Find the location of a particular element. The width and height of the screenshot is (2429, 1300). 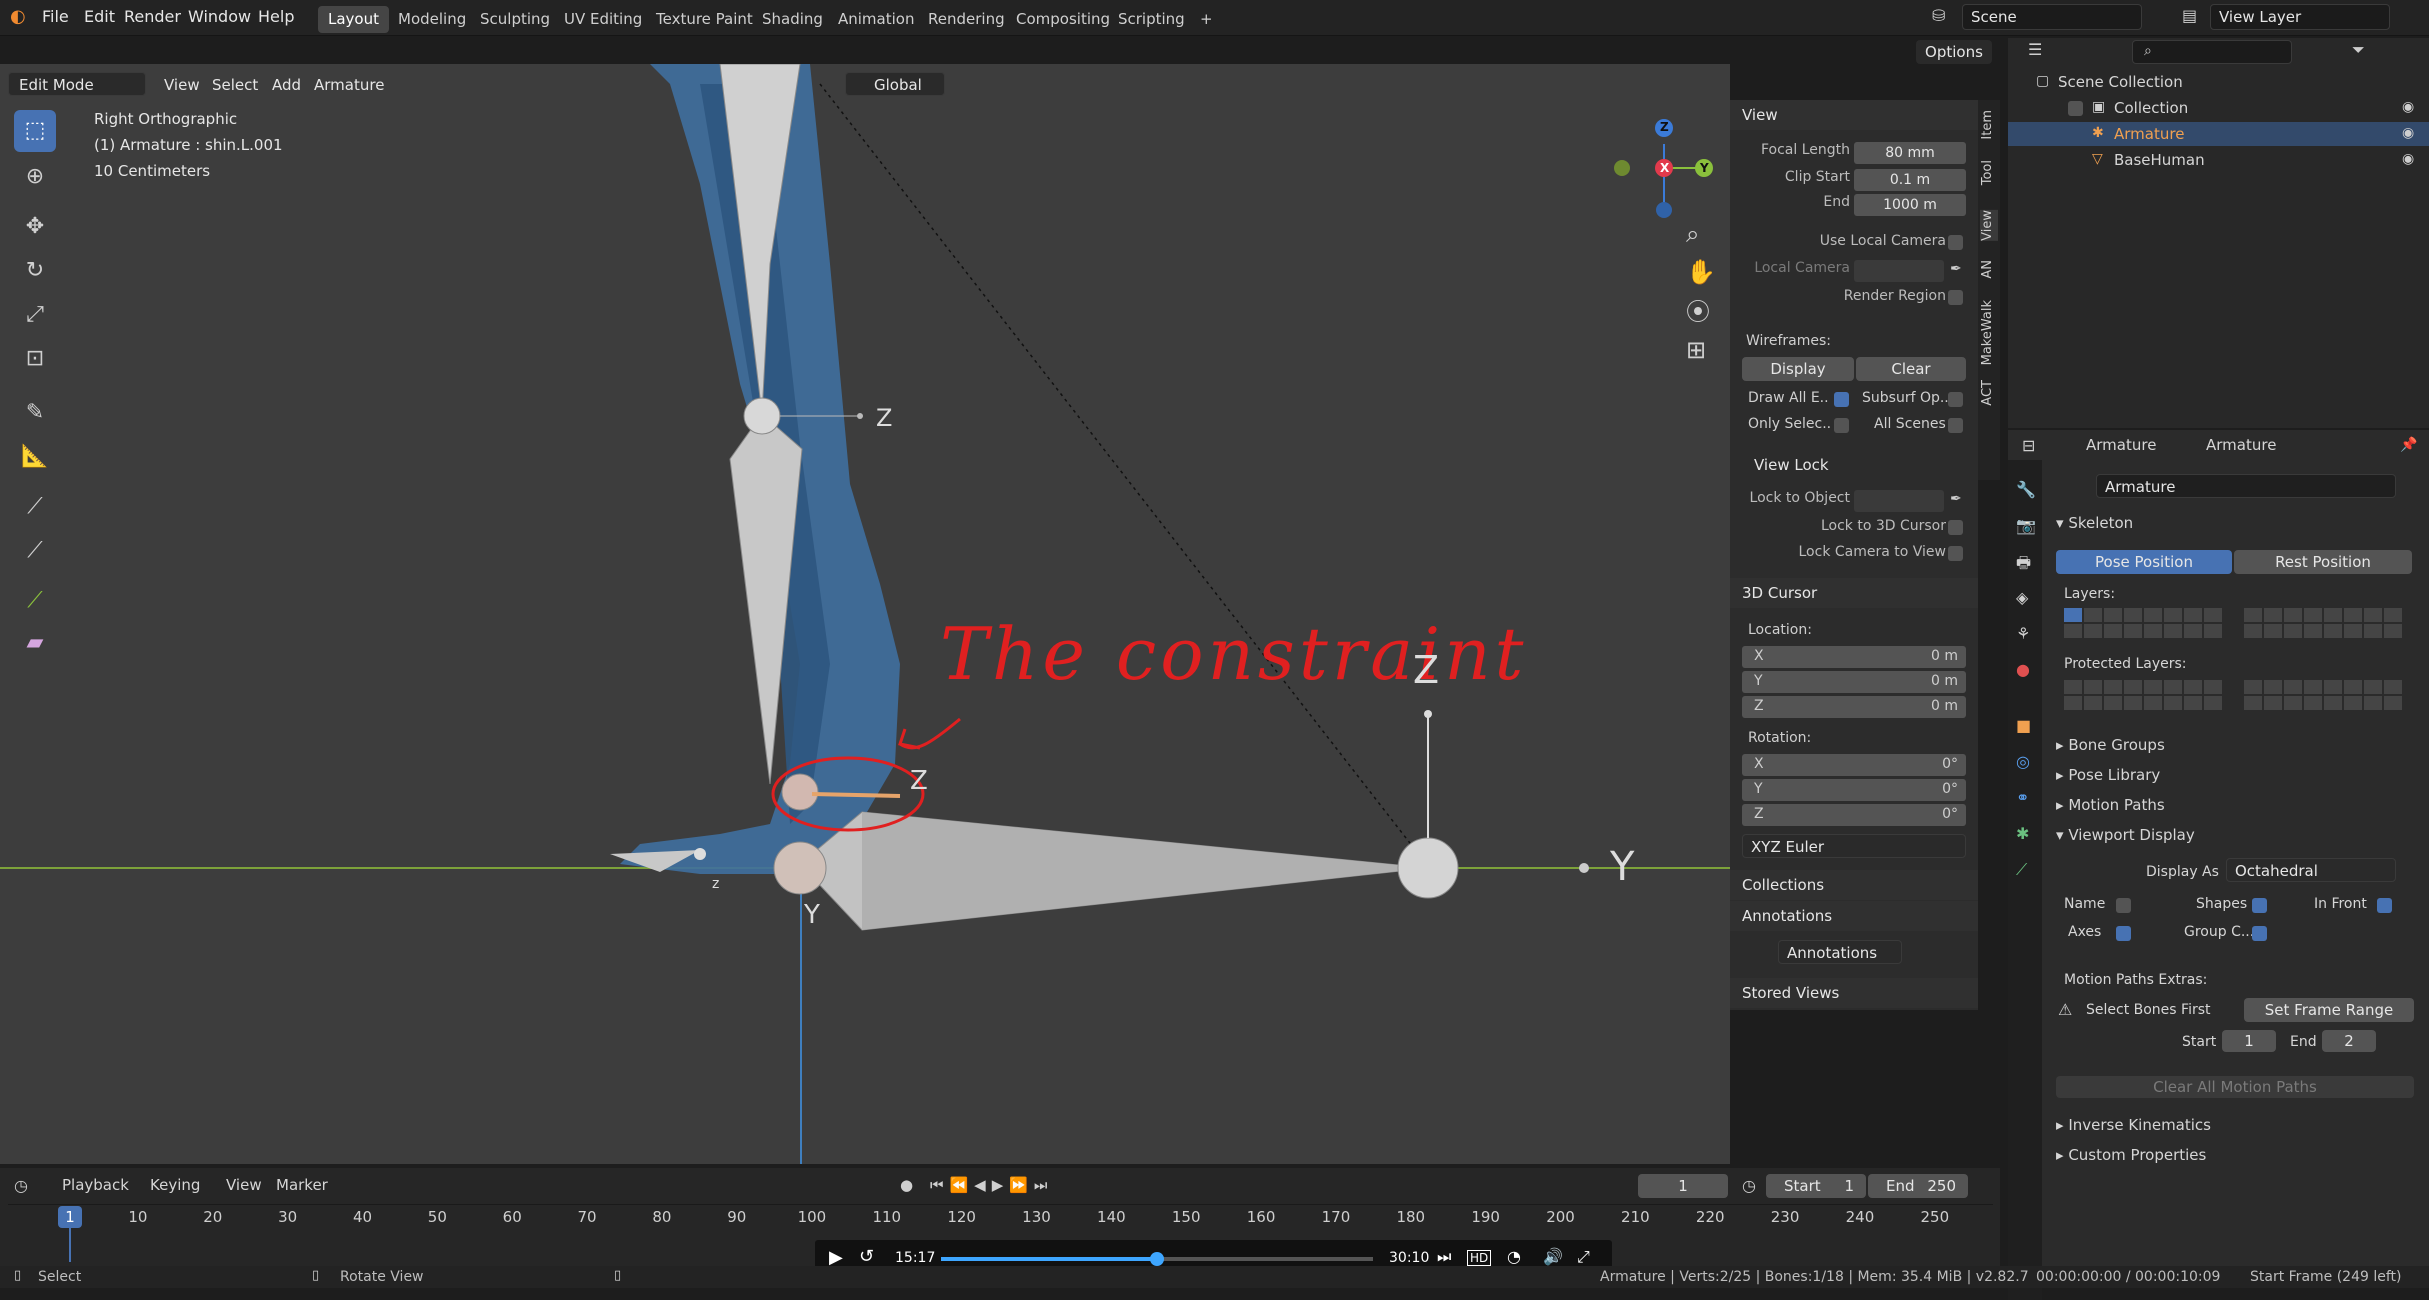

viewport-display-panel: ▾ Viewport Display is located at coordinates (2125, 835).